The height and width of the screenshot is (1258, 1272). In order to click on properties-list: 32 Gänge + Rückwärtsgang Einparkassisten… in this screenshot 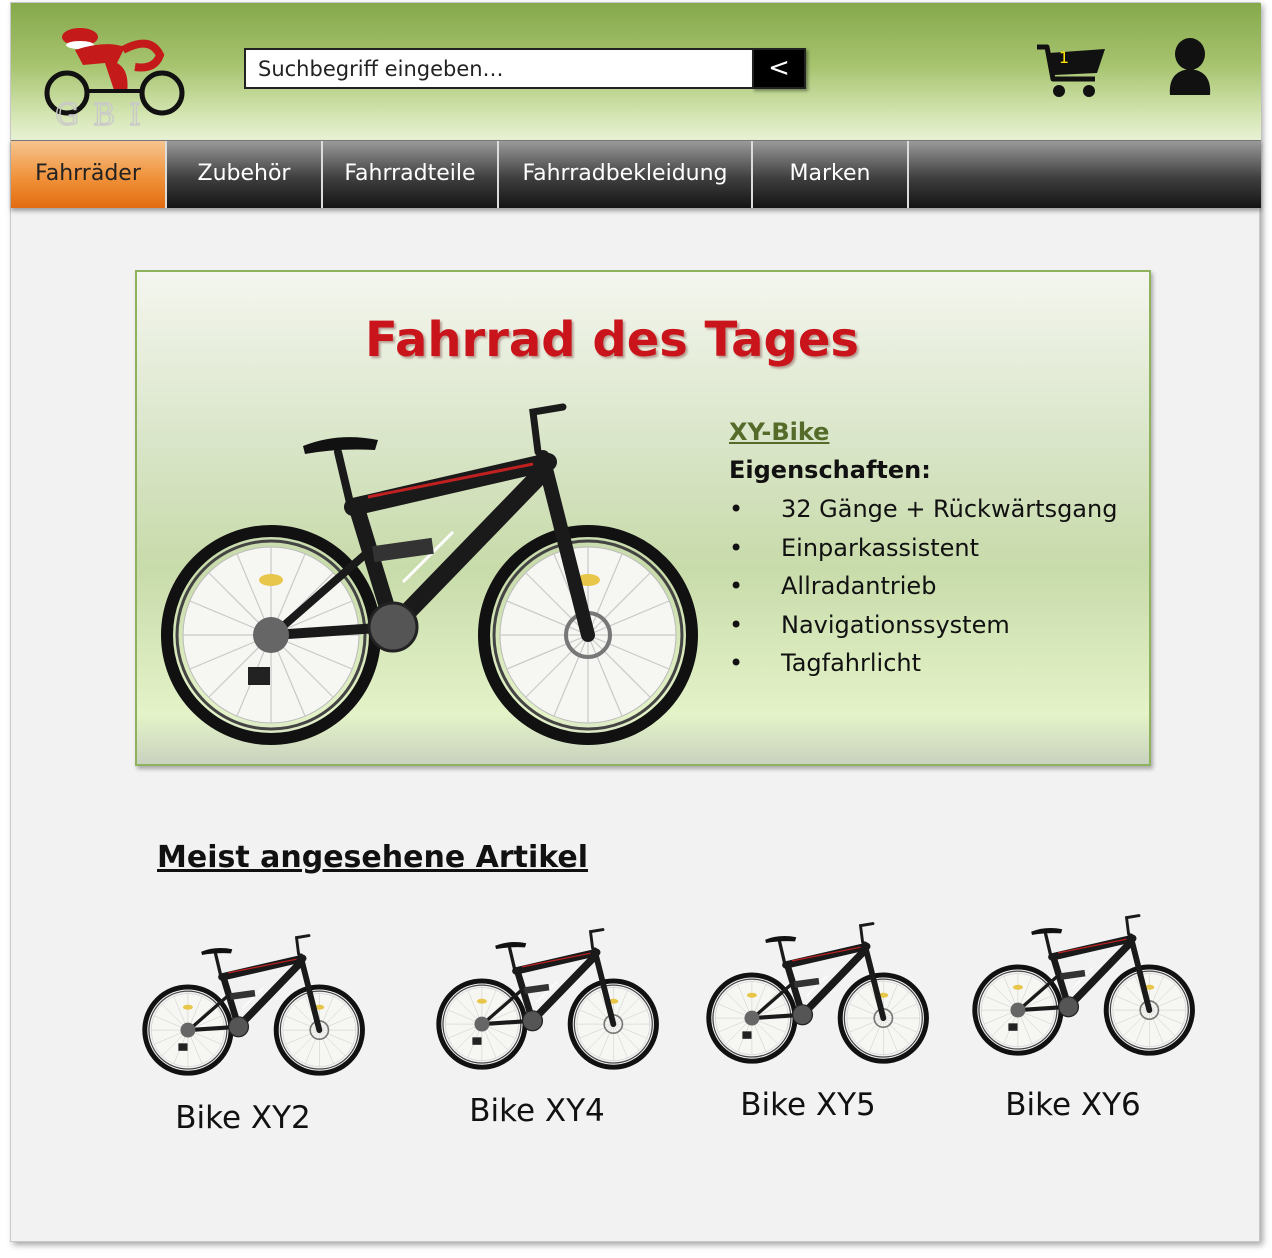, I will do `click(929, 586)`.